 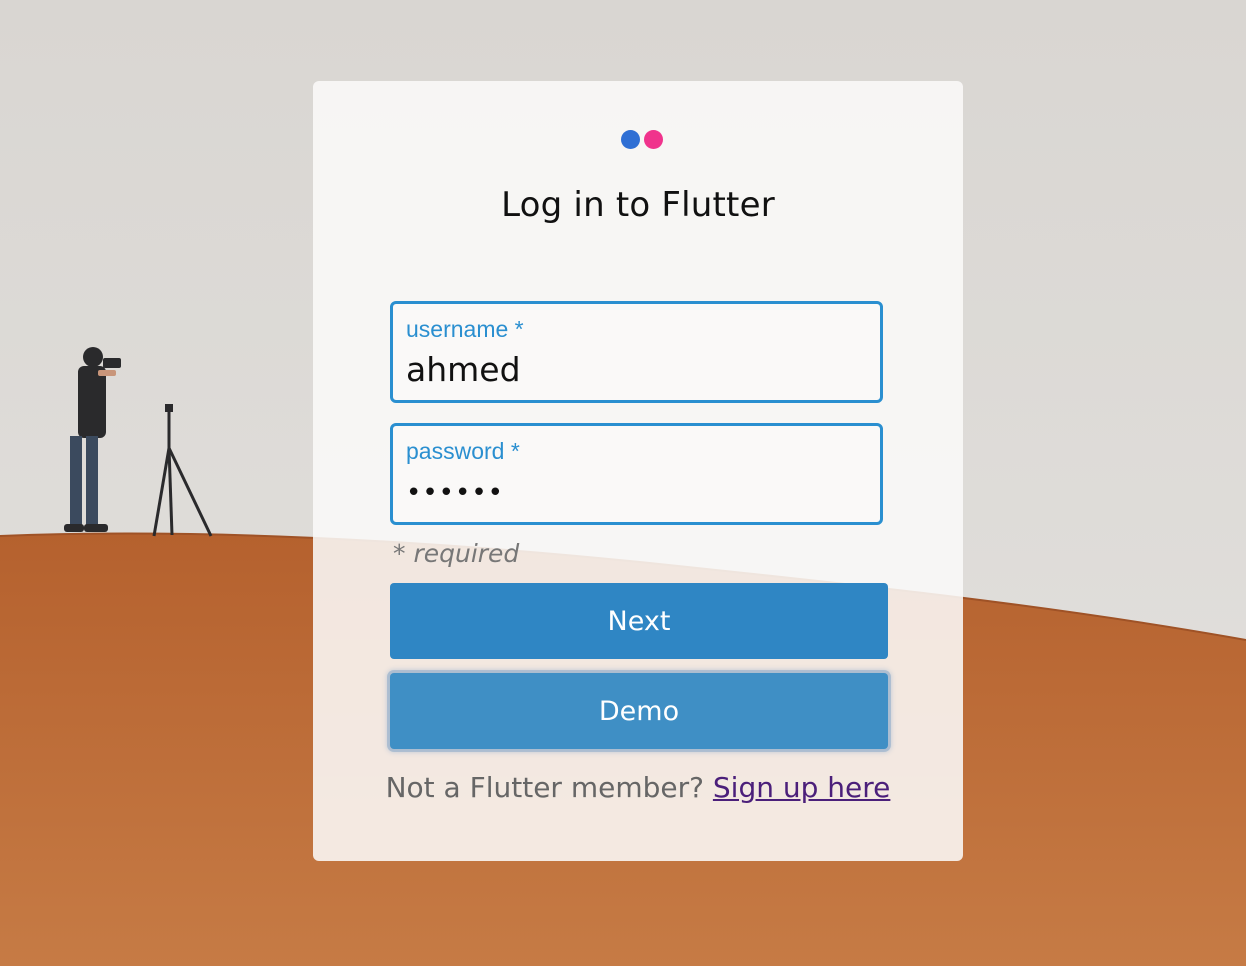 I want to click on password-input: ••••••, so click(x=636, y=493).